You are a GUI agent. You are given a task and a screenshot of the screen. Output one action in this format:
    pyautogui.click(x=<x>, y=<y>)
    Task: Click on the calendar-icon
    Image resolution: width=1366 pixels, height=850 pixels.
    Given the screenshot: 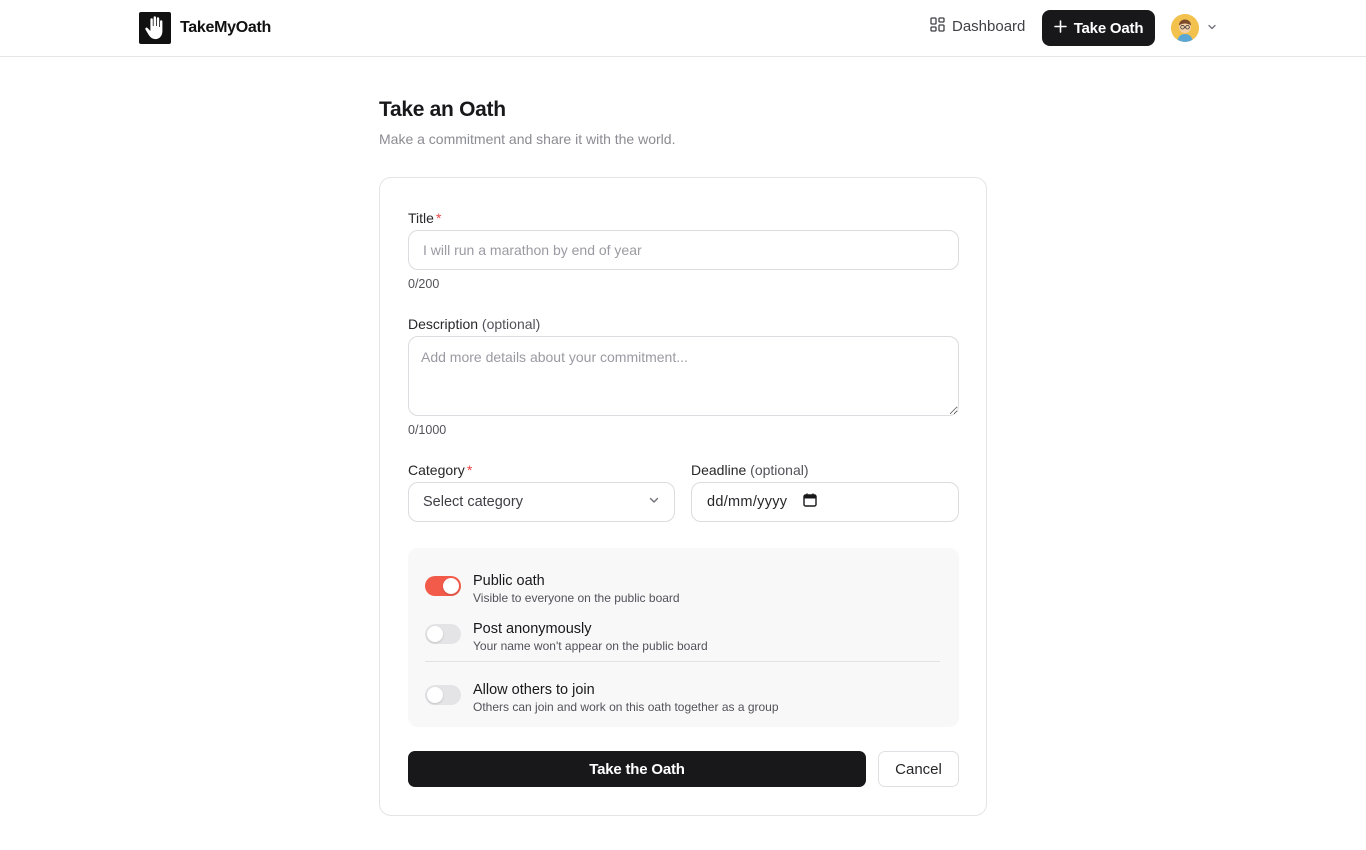 What is the action you would take?
    pyautogui.click(x=810, y=502)
    